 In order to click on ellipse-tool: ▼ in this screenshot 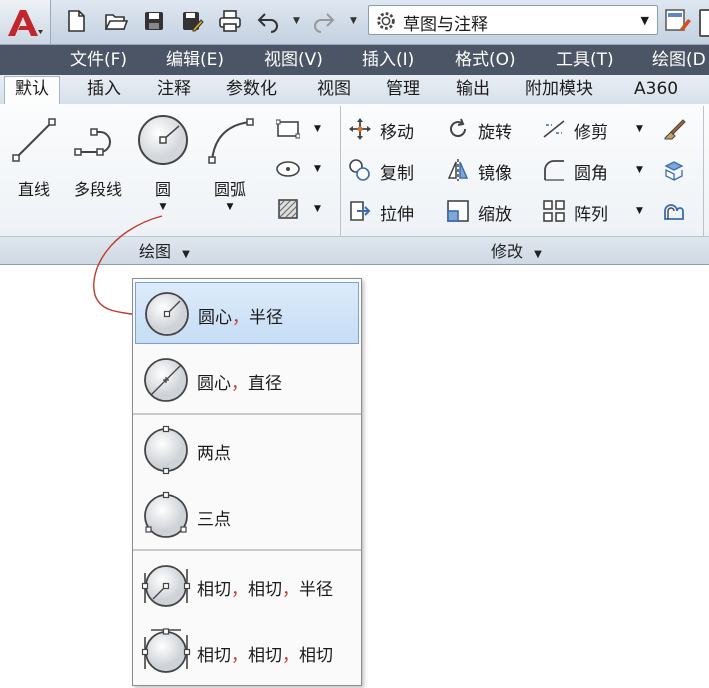, I will do `click(301, 169)`.